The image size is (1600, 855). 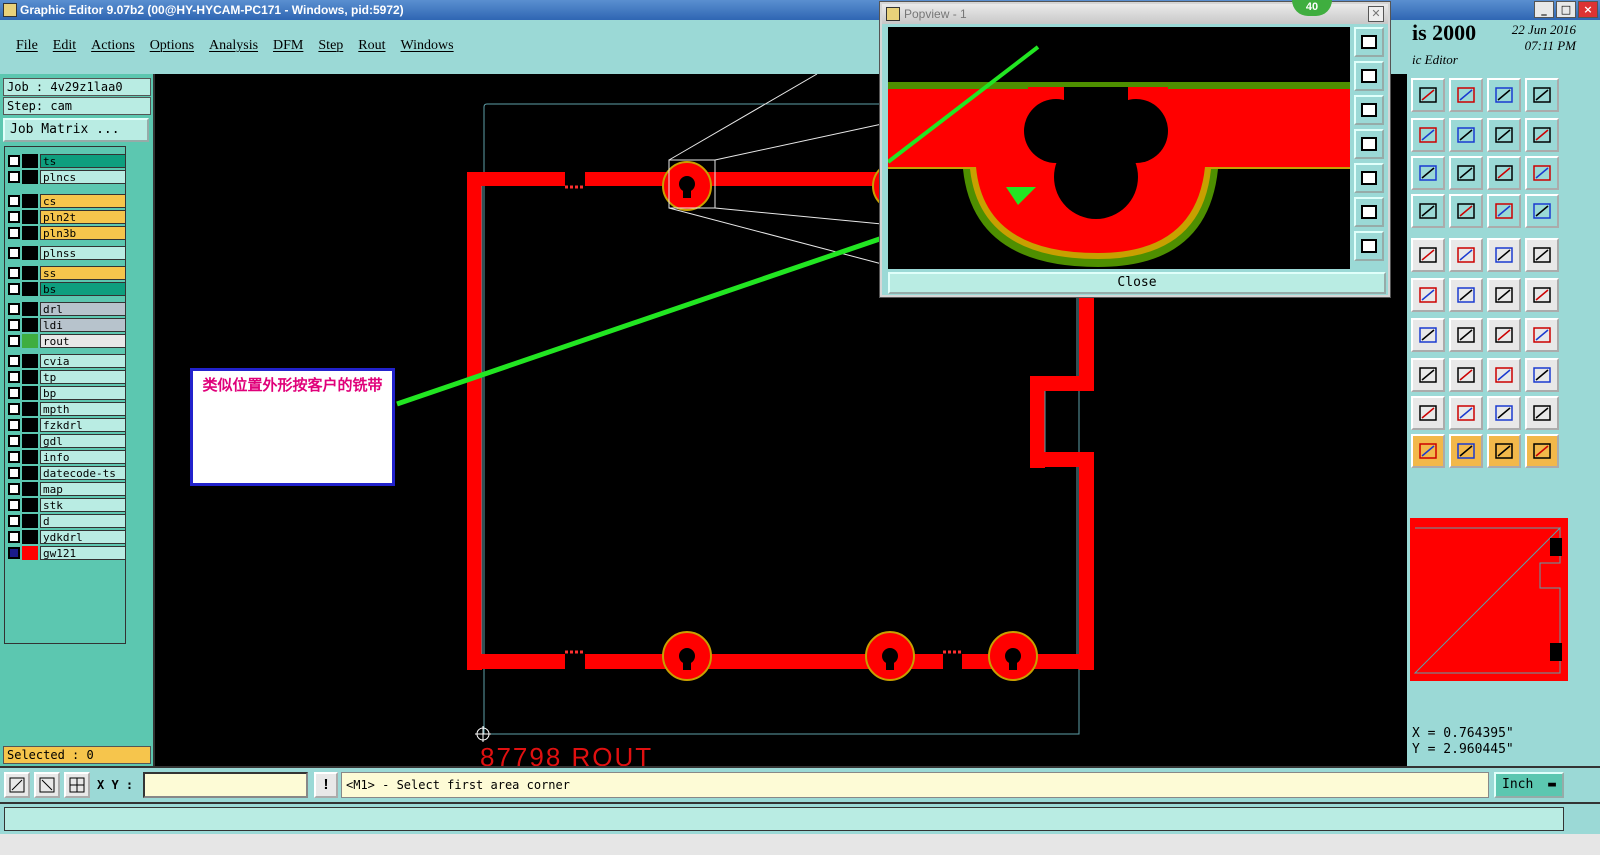 I want to click on connect-icon, so click(x=1428, y=295).